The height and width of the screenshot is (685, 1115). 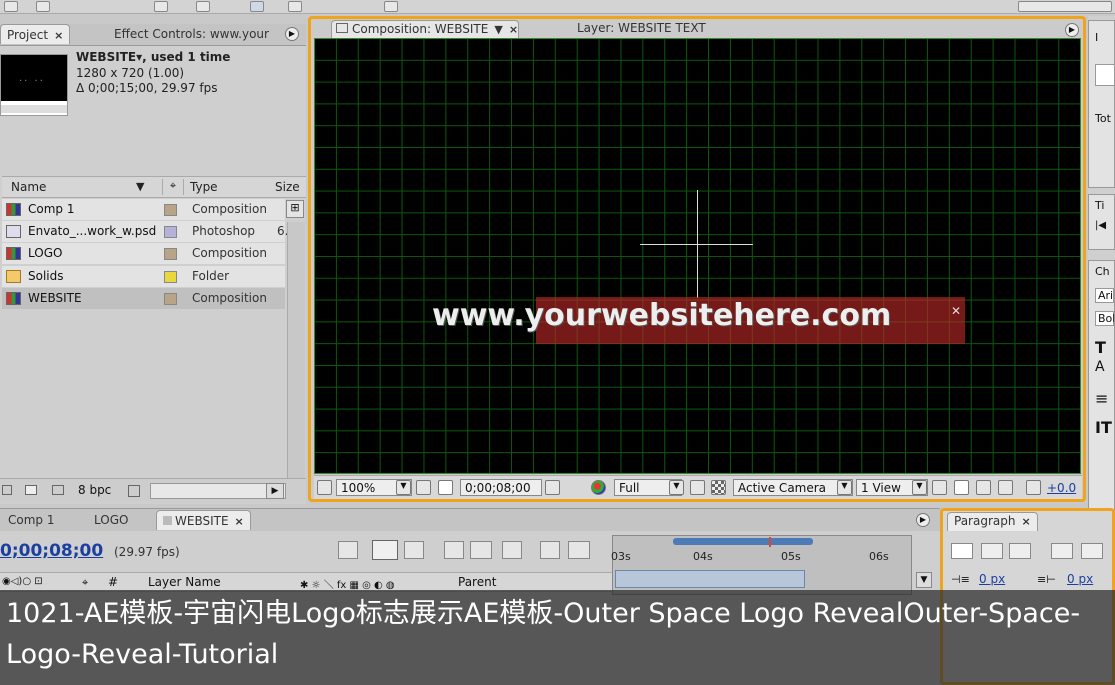 What do you see at coordinates (385, 550) in the screenshot?
I see `live-update-icon` at bounding box center [385, 550].